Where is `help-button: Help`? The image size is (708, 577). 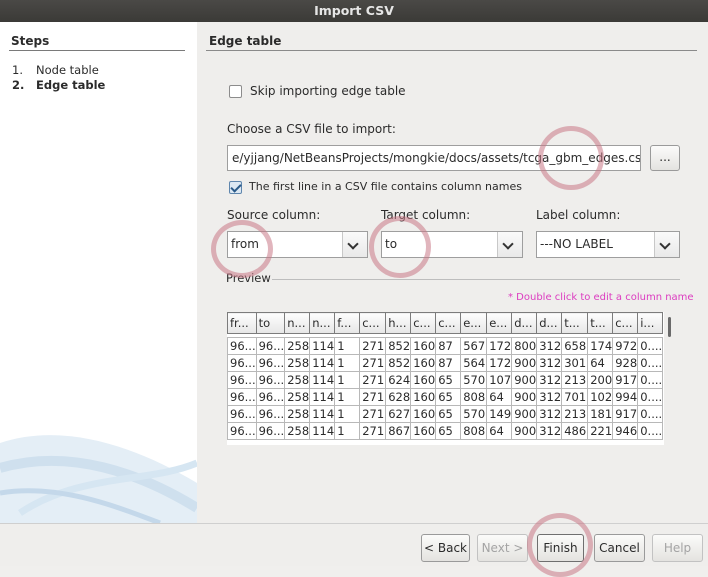 help-button: Help is located at coordinates (677, 548).